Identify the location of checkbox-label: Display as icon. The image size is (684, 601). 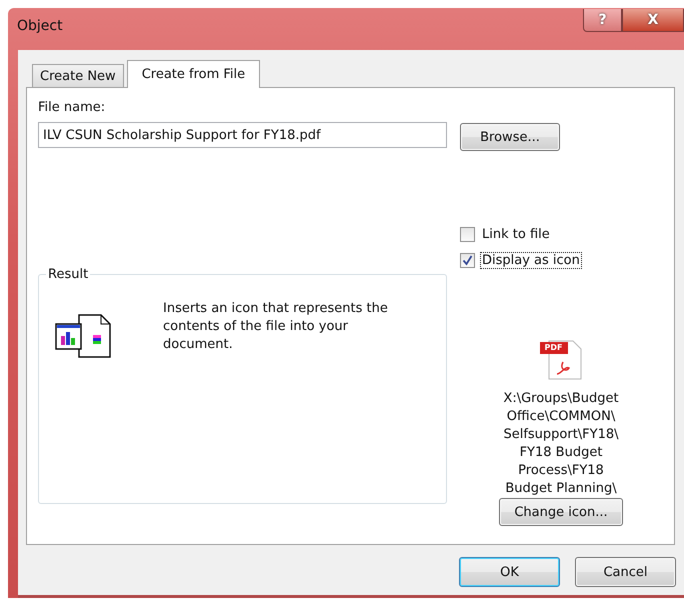
(531, 260).